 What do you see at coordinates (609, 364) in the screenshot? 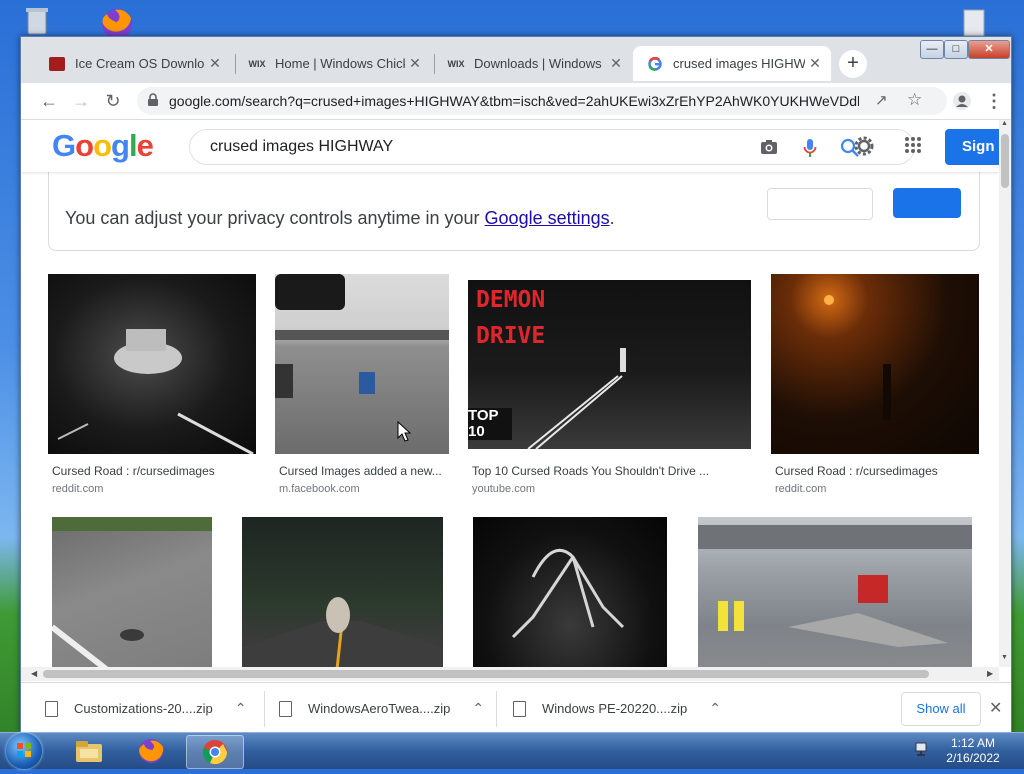
I see `result-thumbnail: DEMON DRIVE TOP 10` at bounding box center [609, 364].